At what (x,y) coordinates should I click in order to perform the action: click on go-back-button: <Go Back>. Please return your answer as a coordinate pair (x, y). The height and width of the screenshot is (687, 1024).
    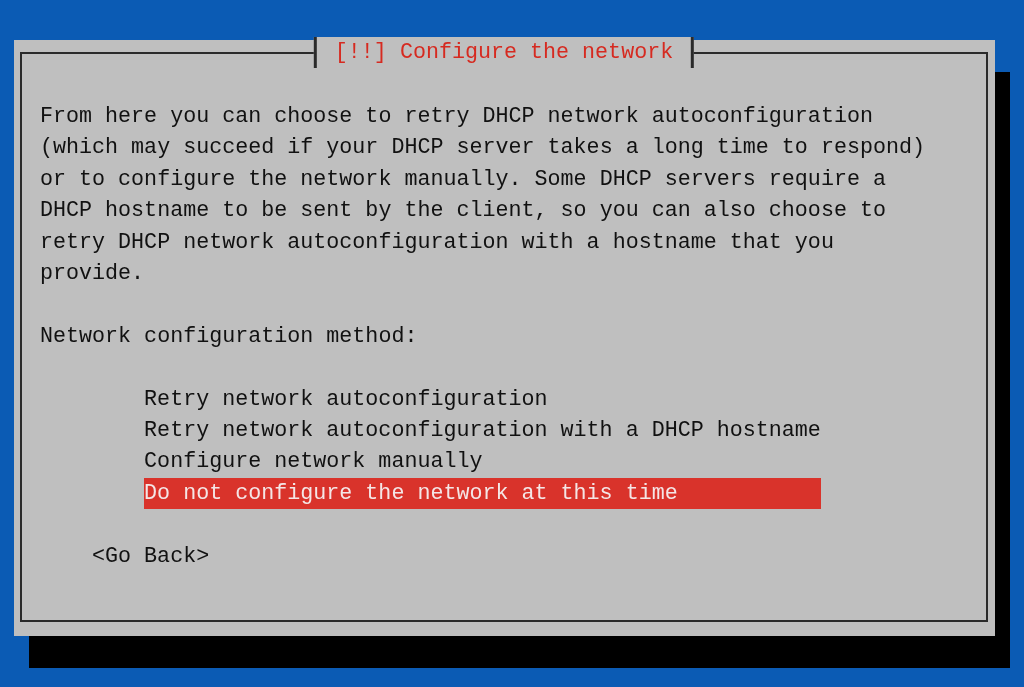
    Looking at the image, I should click on (151, 556).